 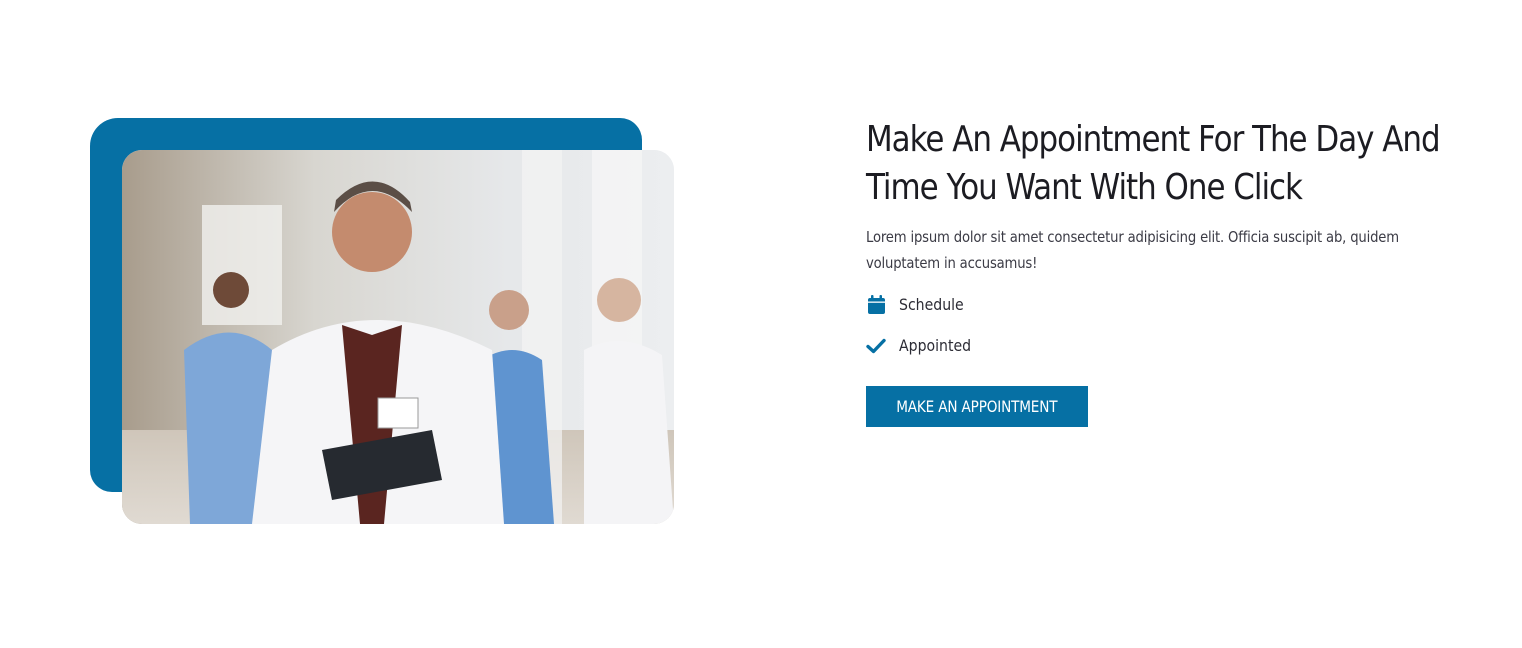 What do you see at coordinates (935, 345) in the screenshot?
I see `feature-label-appointed: Appointed` at bounding box center [935, 345].